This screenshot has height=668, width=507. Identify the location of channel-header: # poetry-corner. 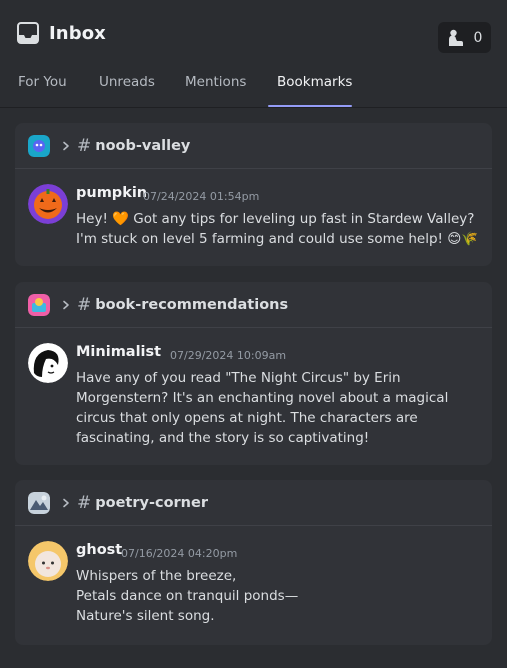
(253, 503).